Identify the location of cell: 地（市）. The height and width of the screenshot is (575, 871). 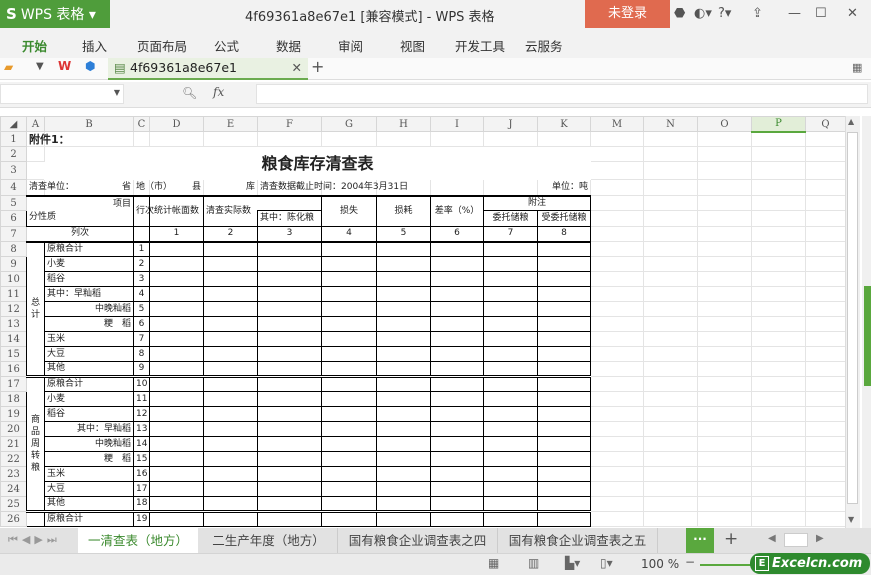
(152, 187).